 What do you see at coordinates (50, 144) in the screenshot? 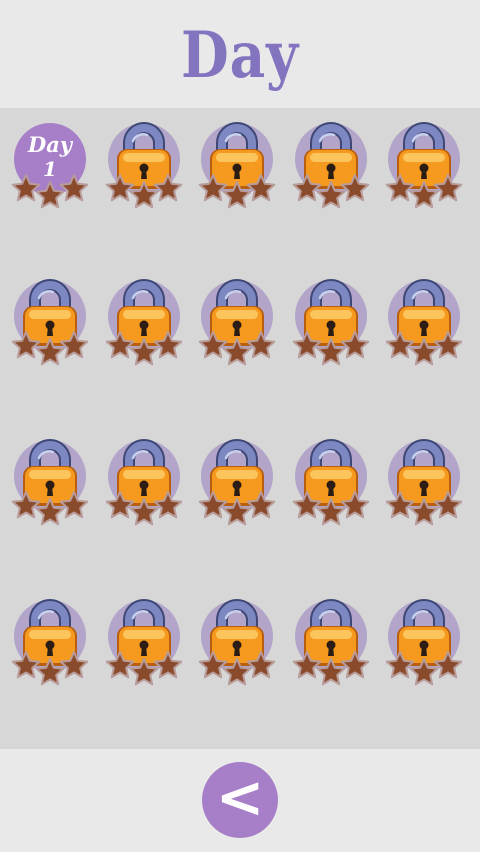
I see `day-badge-label: Day` at bounding box center [50, 144].